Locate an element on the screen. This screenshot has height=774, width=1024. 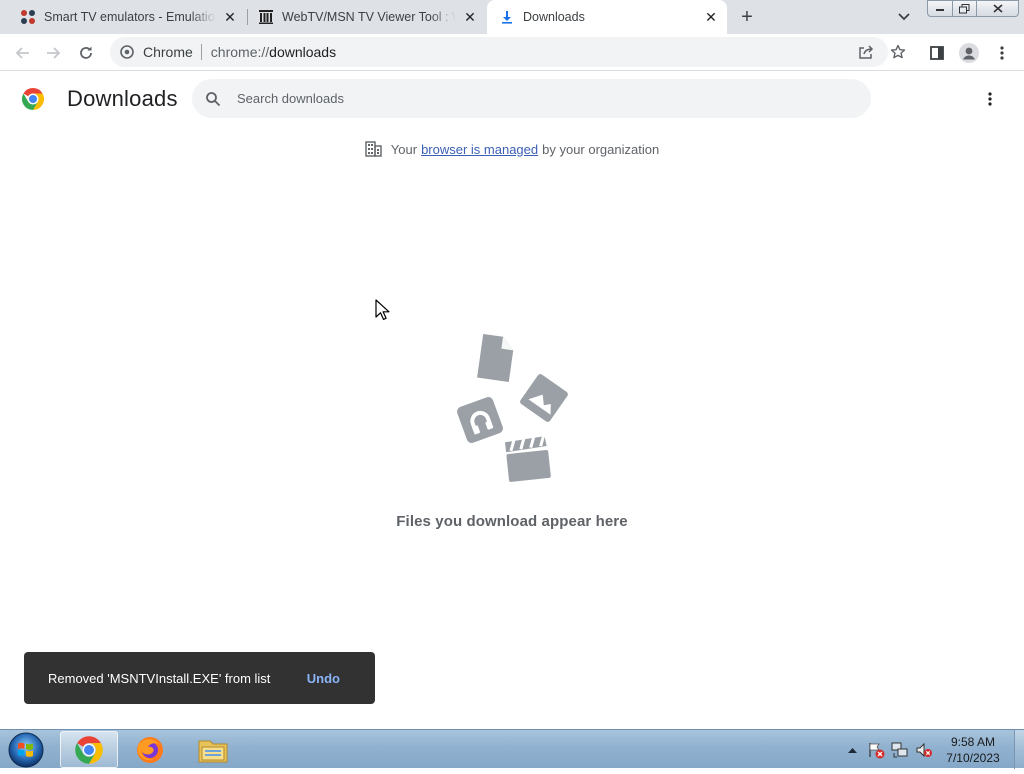
profile-avatar-icon is located at coordinates (969, 53).